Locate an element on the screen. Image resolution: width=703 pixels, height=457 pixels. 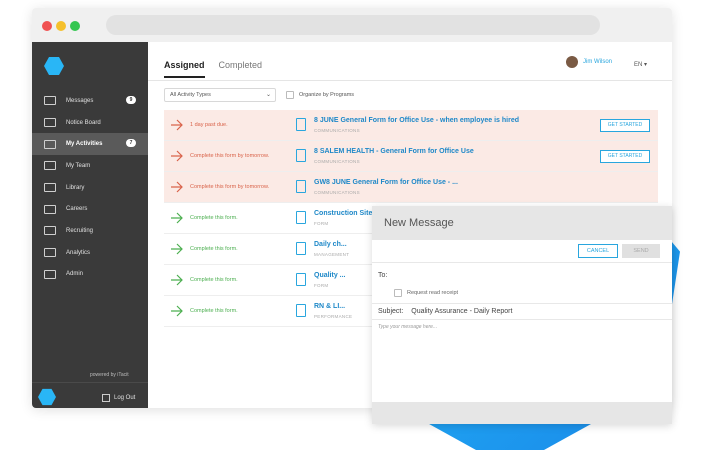
read-receipt-label: Request read receipt is located at coordinates (433, 293).